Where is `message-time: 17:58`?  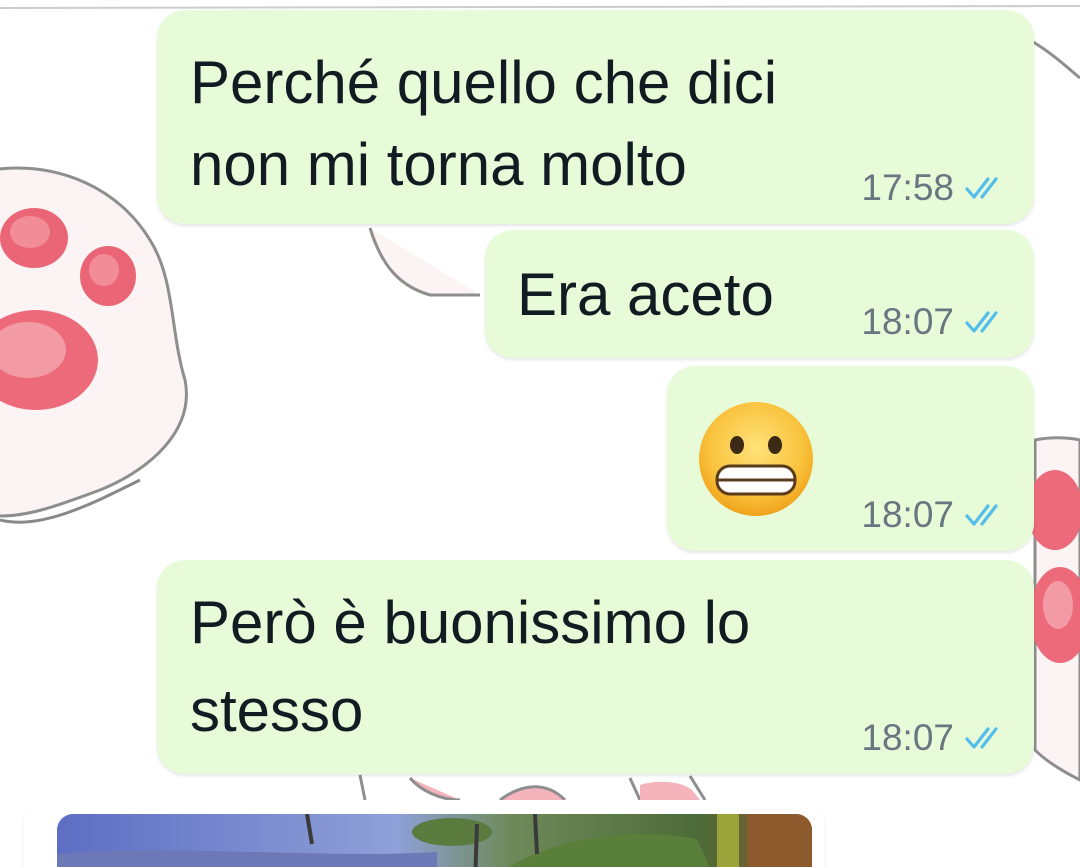
message-time: 17:58 is located at coordinates (907, 187).